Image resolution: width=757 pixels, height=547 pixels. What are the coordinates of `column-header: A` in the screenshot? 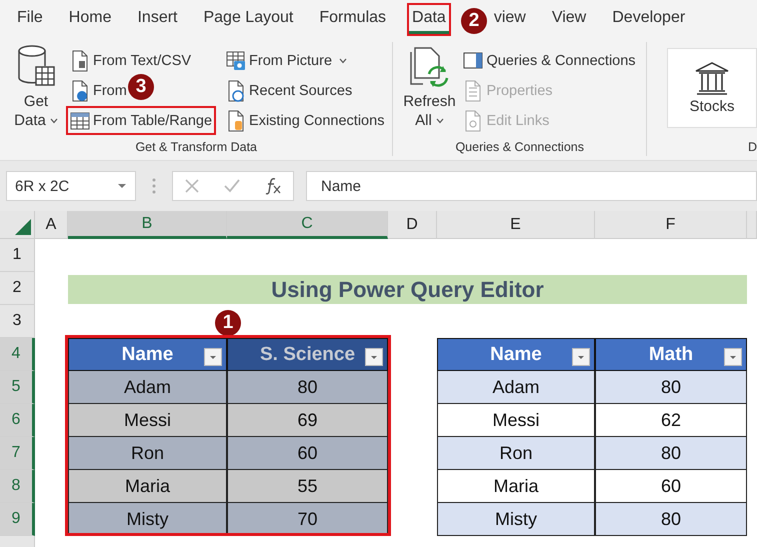 It's located at (51, 225).